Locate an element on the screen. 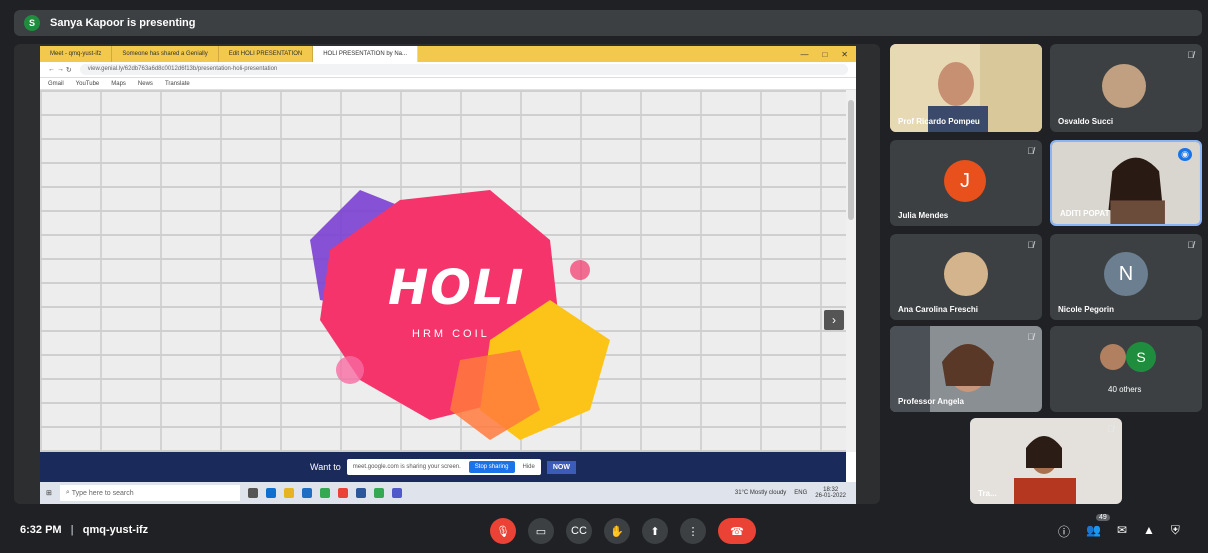 Image resolution: width=1208 pixels, height=553 pixels. others-count: 40 others is located at coordinates (1125, 389).